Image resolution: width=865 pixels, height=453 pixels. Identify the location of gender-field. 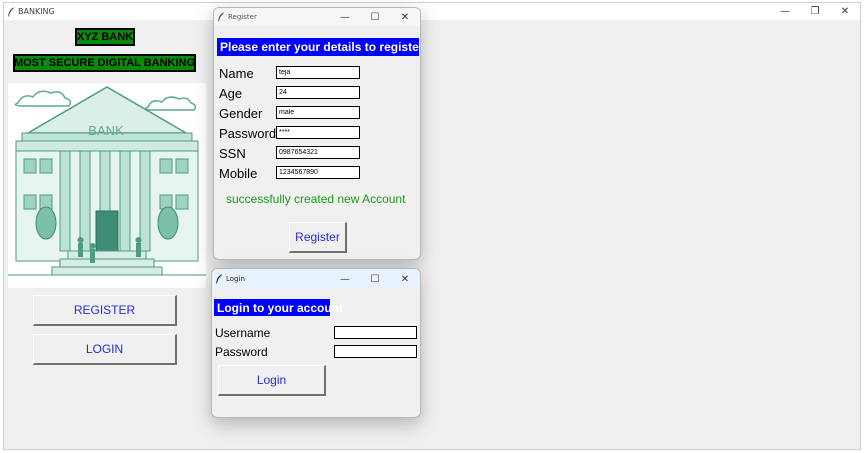
(318, 112).